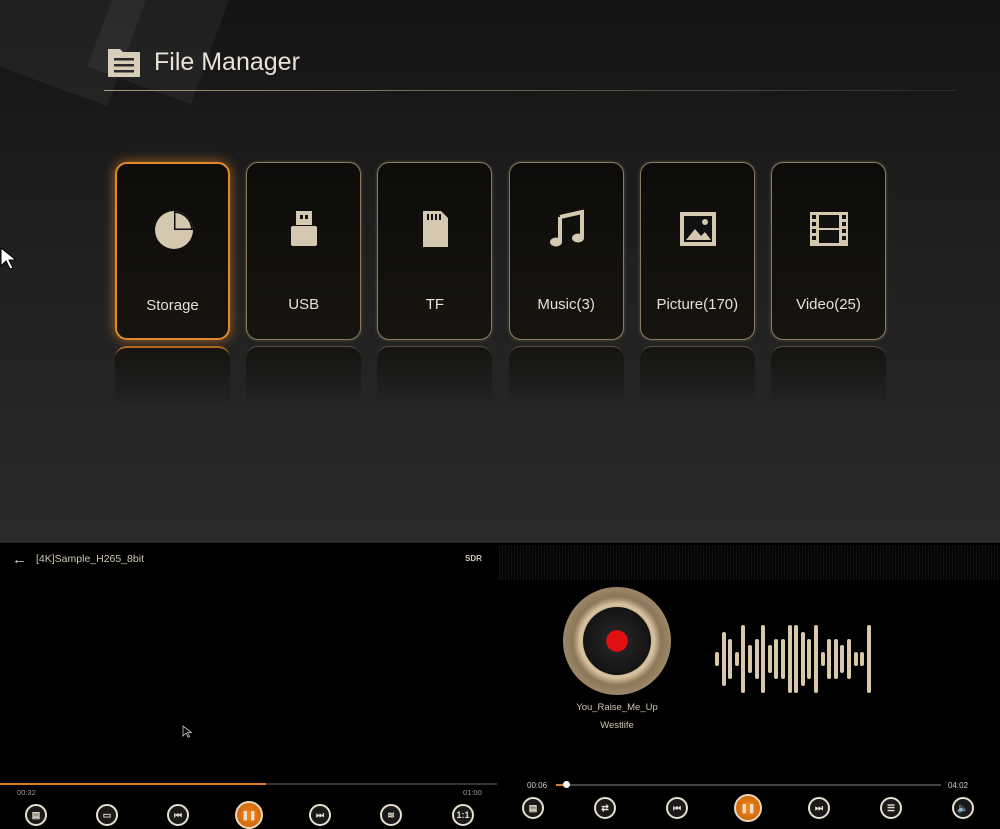 Image resolution: width=1000 pixels, height=829 pixels. I want to click on category-label: Storage, so click(172, 305).